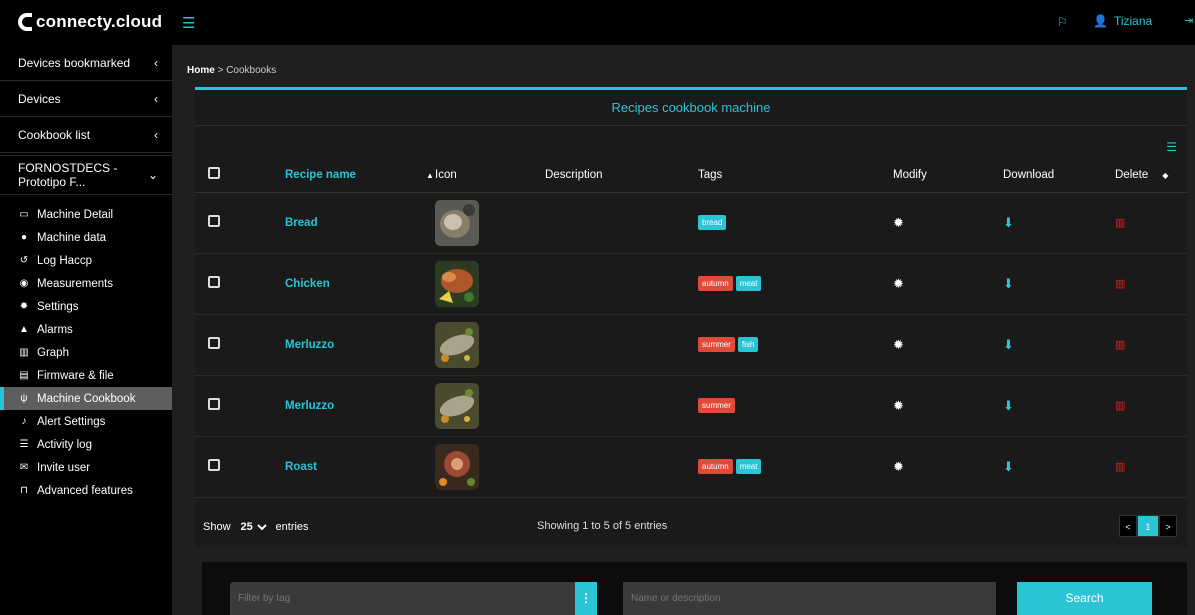  I want to click on sidebar-item-machine-cookbook: ψ Machine Cookbook, so click(86, 398).